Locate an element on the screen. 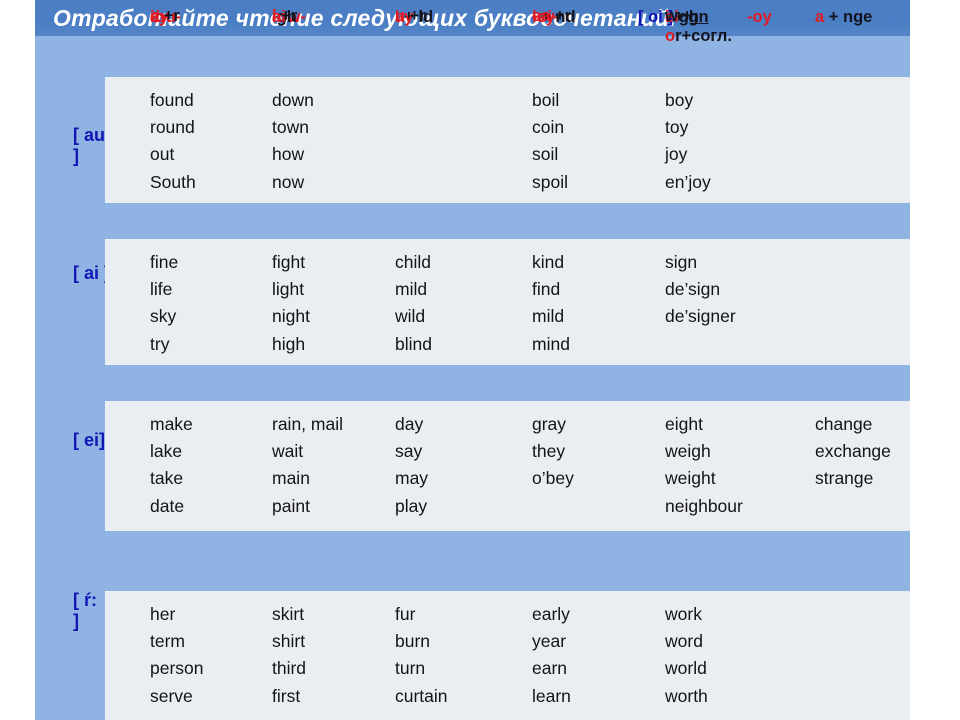 This screenshot has height=720, width=960. word-column: boil coin soil spoil is located at coordinates (550, 141).